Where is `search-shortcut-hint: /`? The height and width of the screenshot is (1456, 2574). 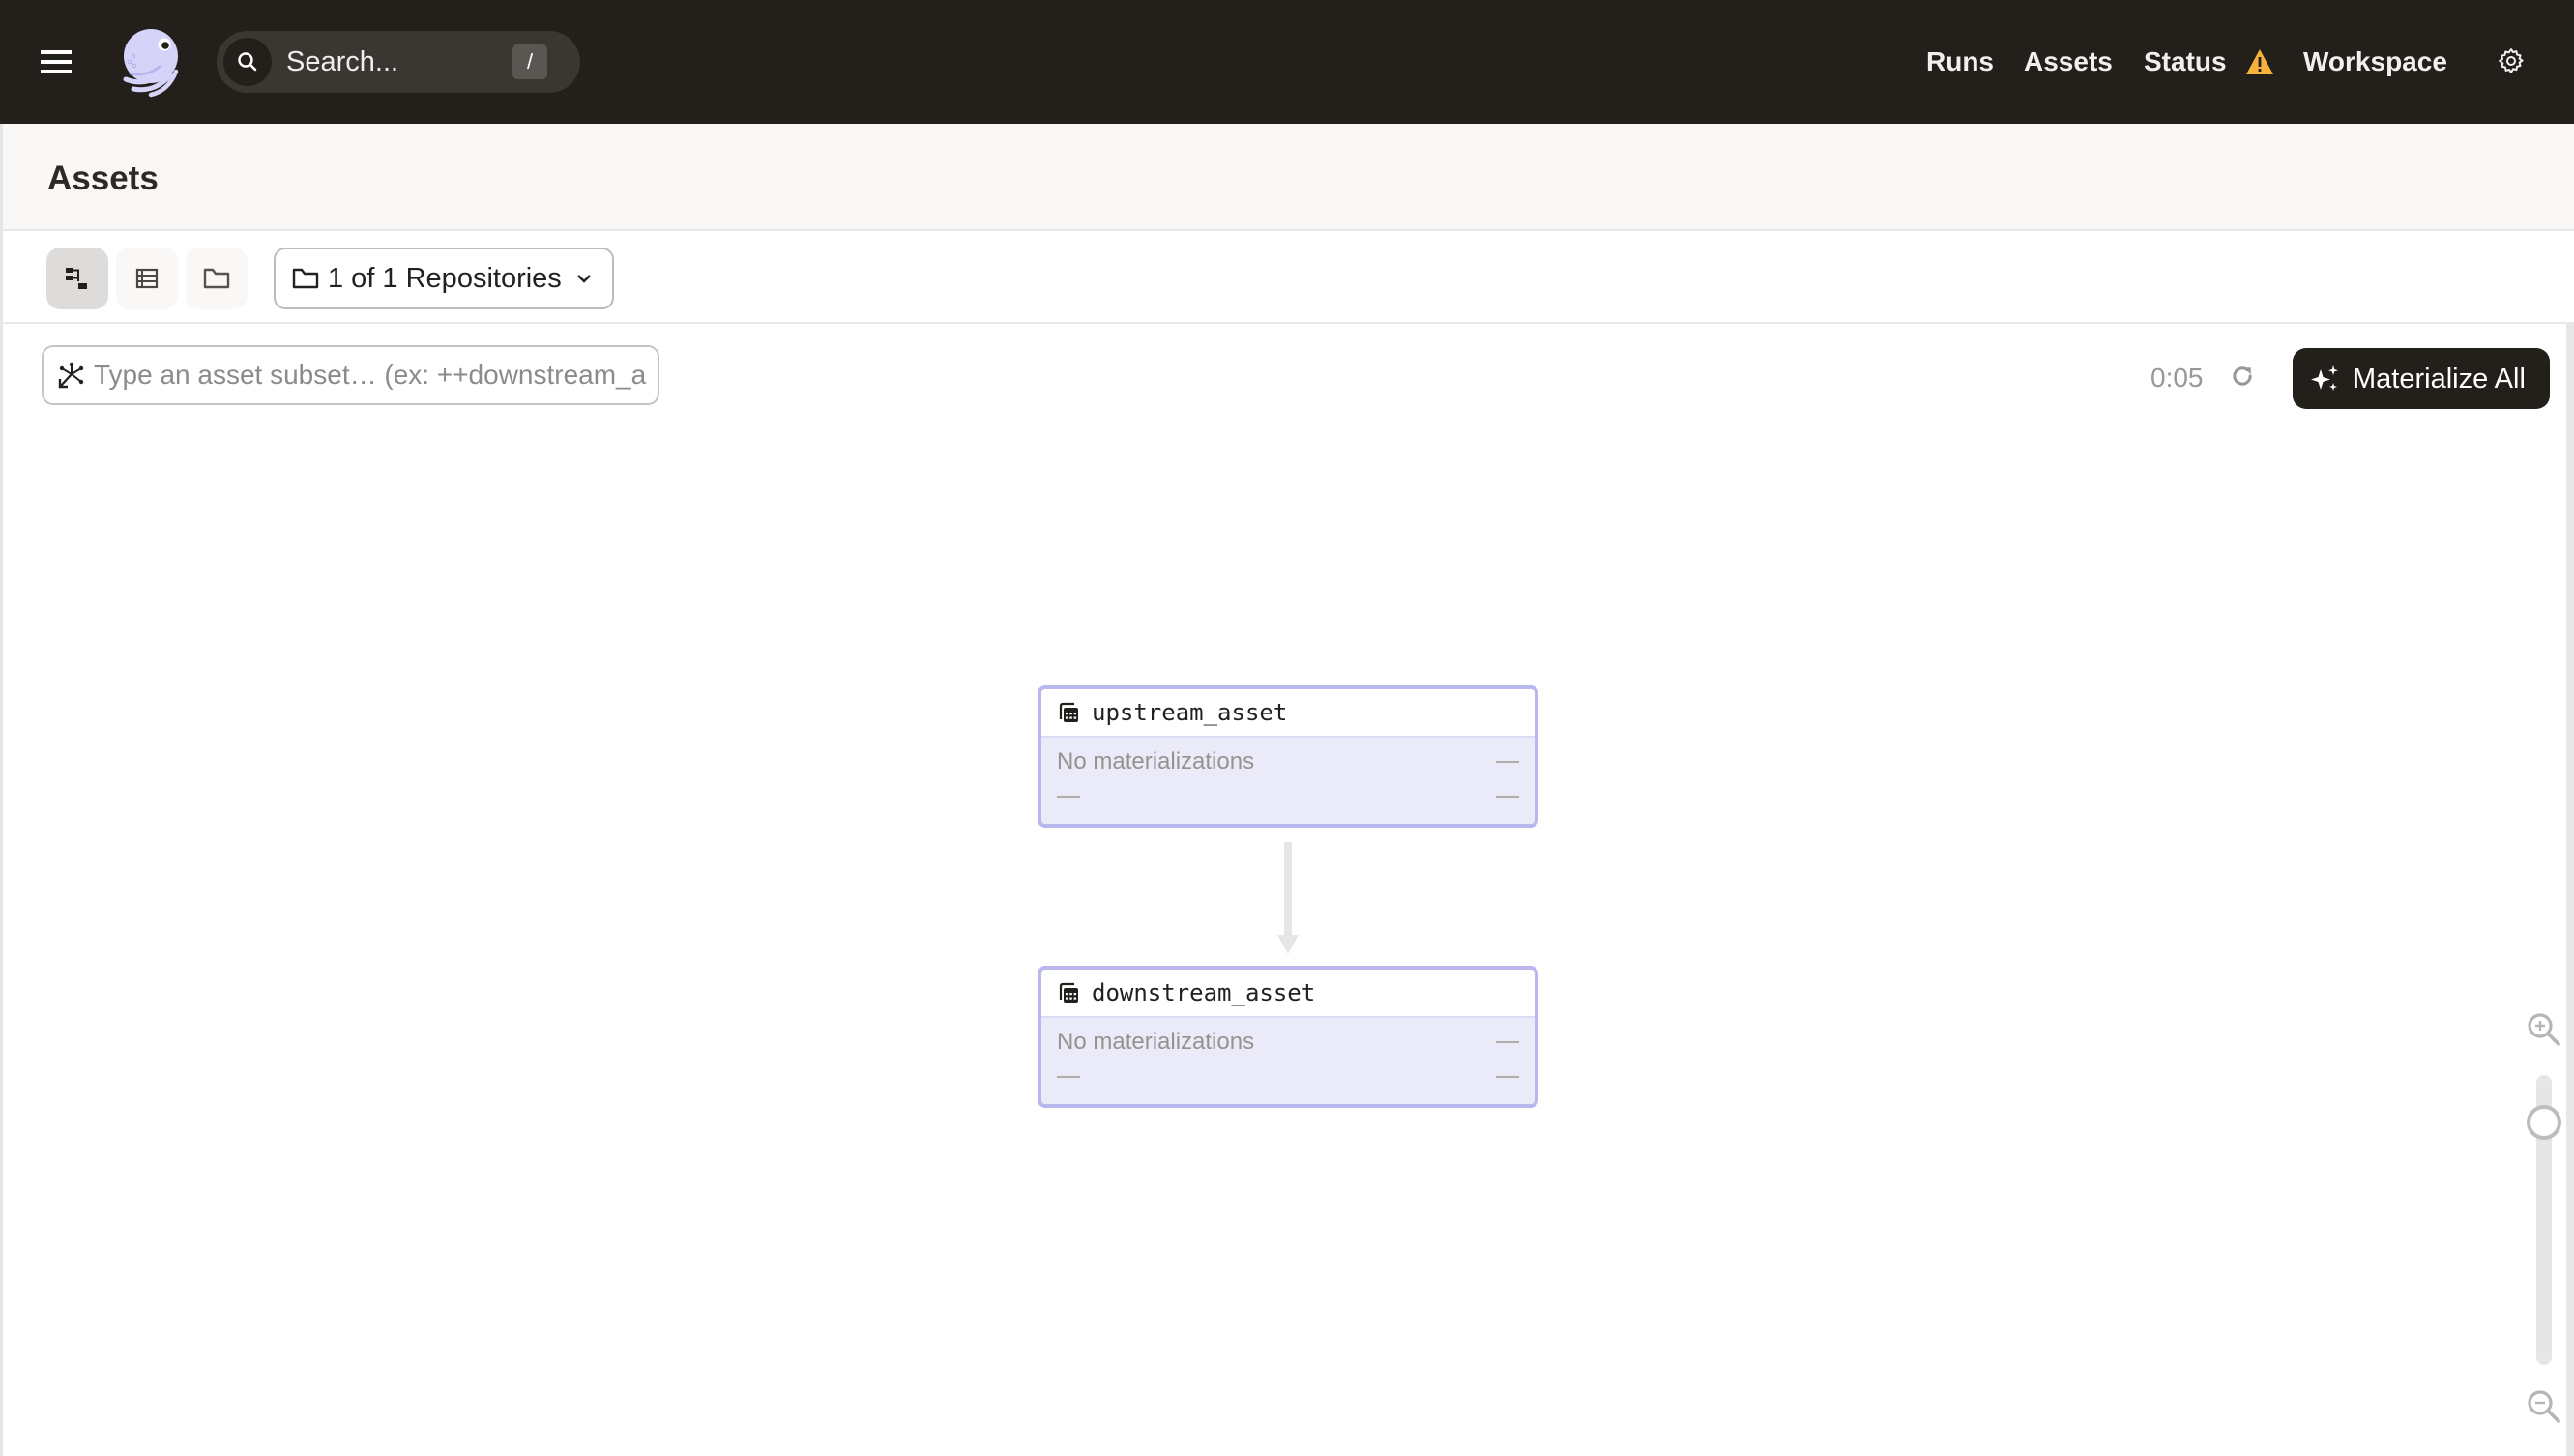
search-shortcut-hint: / is located at coordinates (530, 62).